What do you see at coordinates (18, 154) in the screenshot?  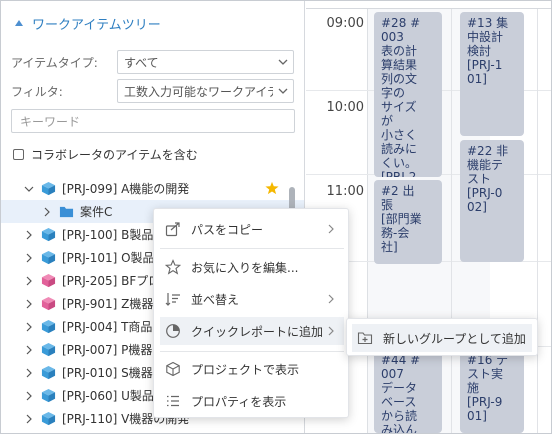 I see `collaborator-checkbox` at bounding box center [18, 154].